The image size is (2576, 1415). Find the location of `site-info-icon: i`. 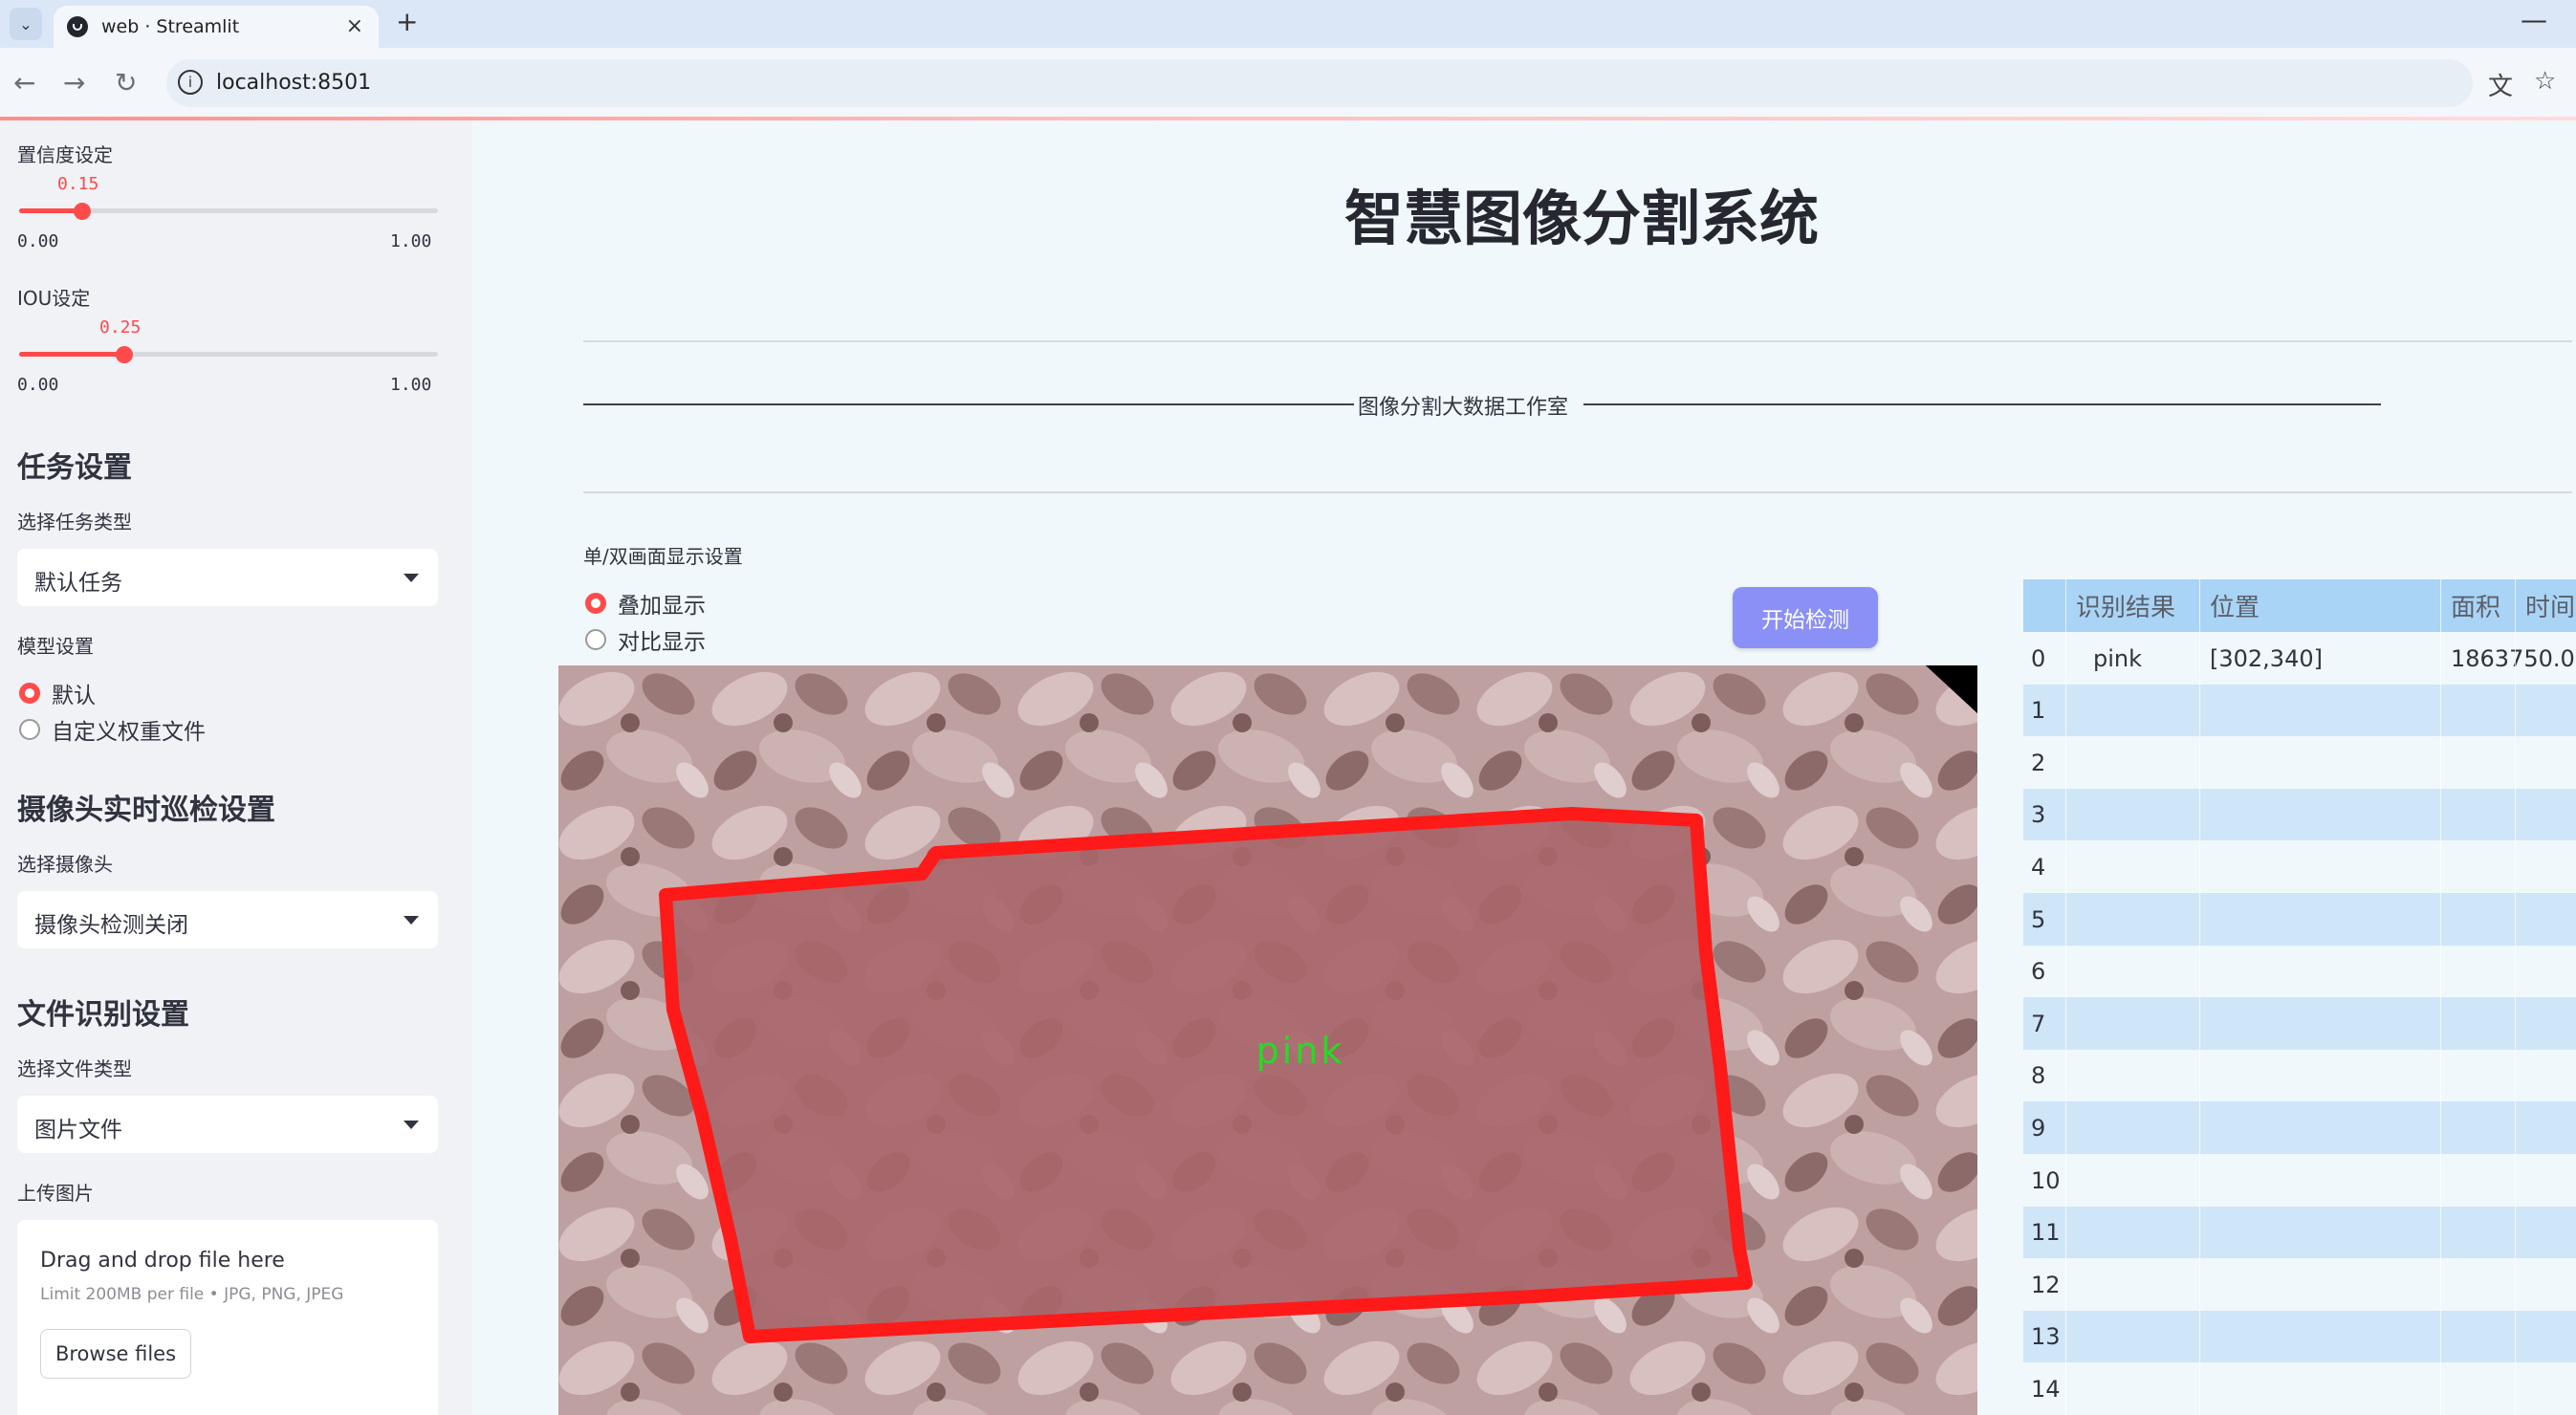

site-info-icon: i is located at coordinates (190, 82).